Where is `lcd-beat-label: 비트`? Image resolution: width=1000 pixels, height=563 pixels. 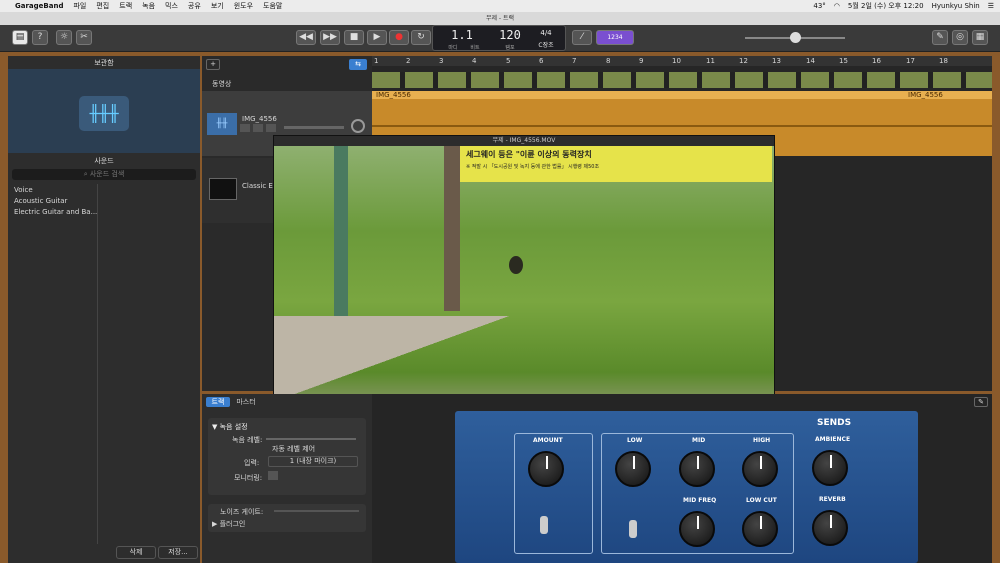
lcd-beat-label: 비트 is located at coordinates (475, 48).